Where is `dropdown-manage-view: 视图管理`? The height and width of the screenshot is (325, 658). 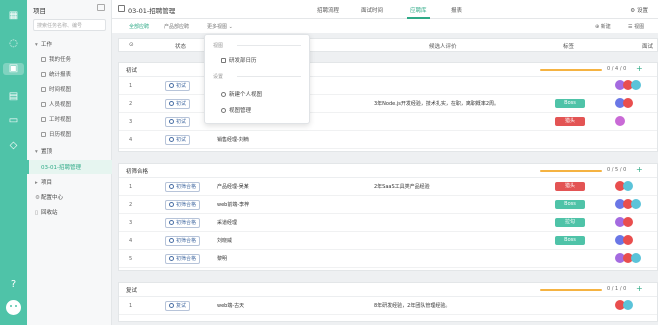
dropdown-manage-view: 视图管理 is located at coordinates (236, 110).